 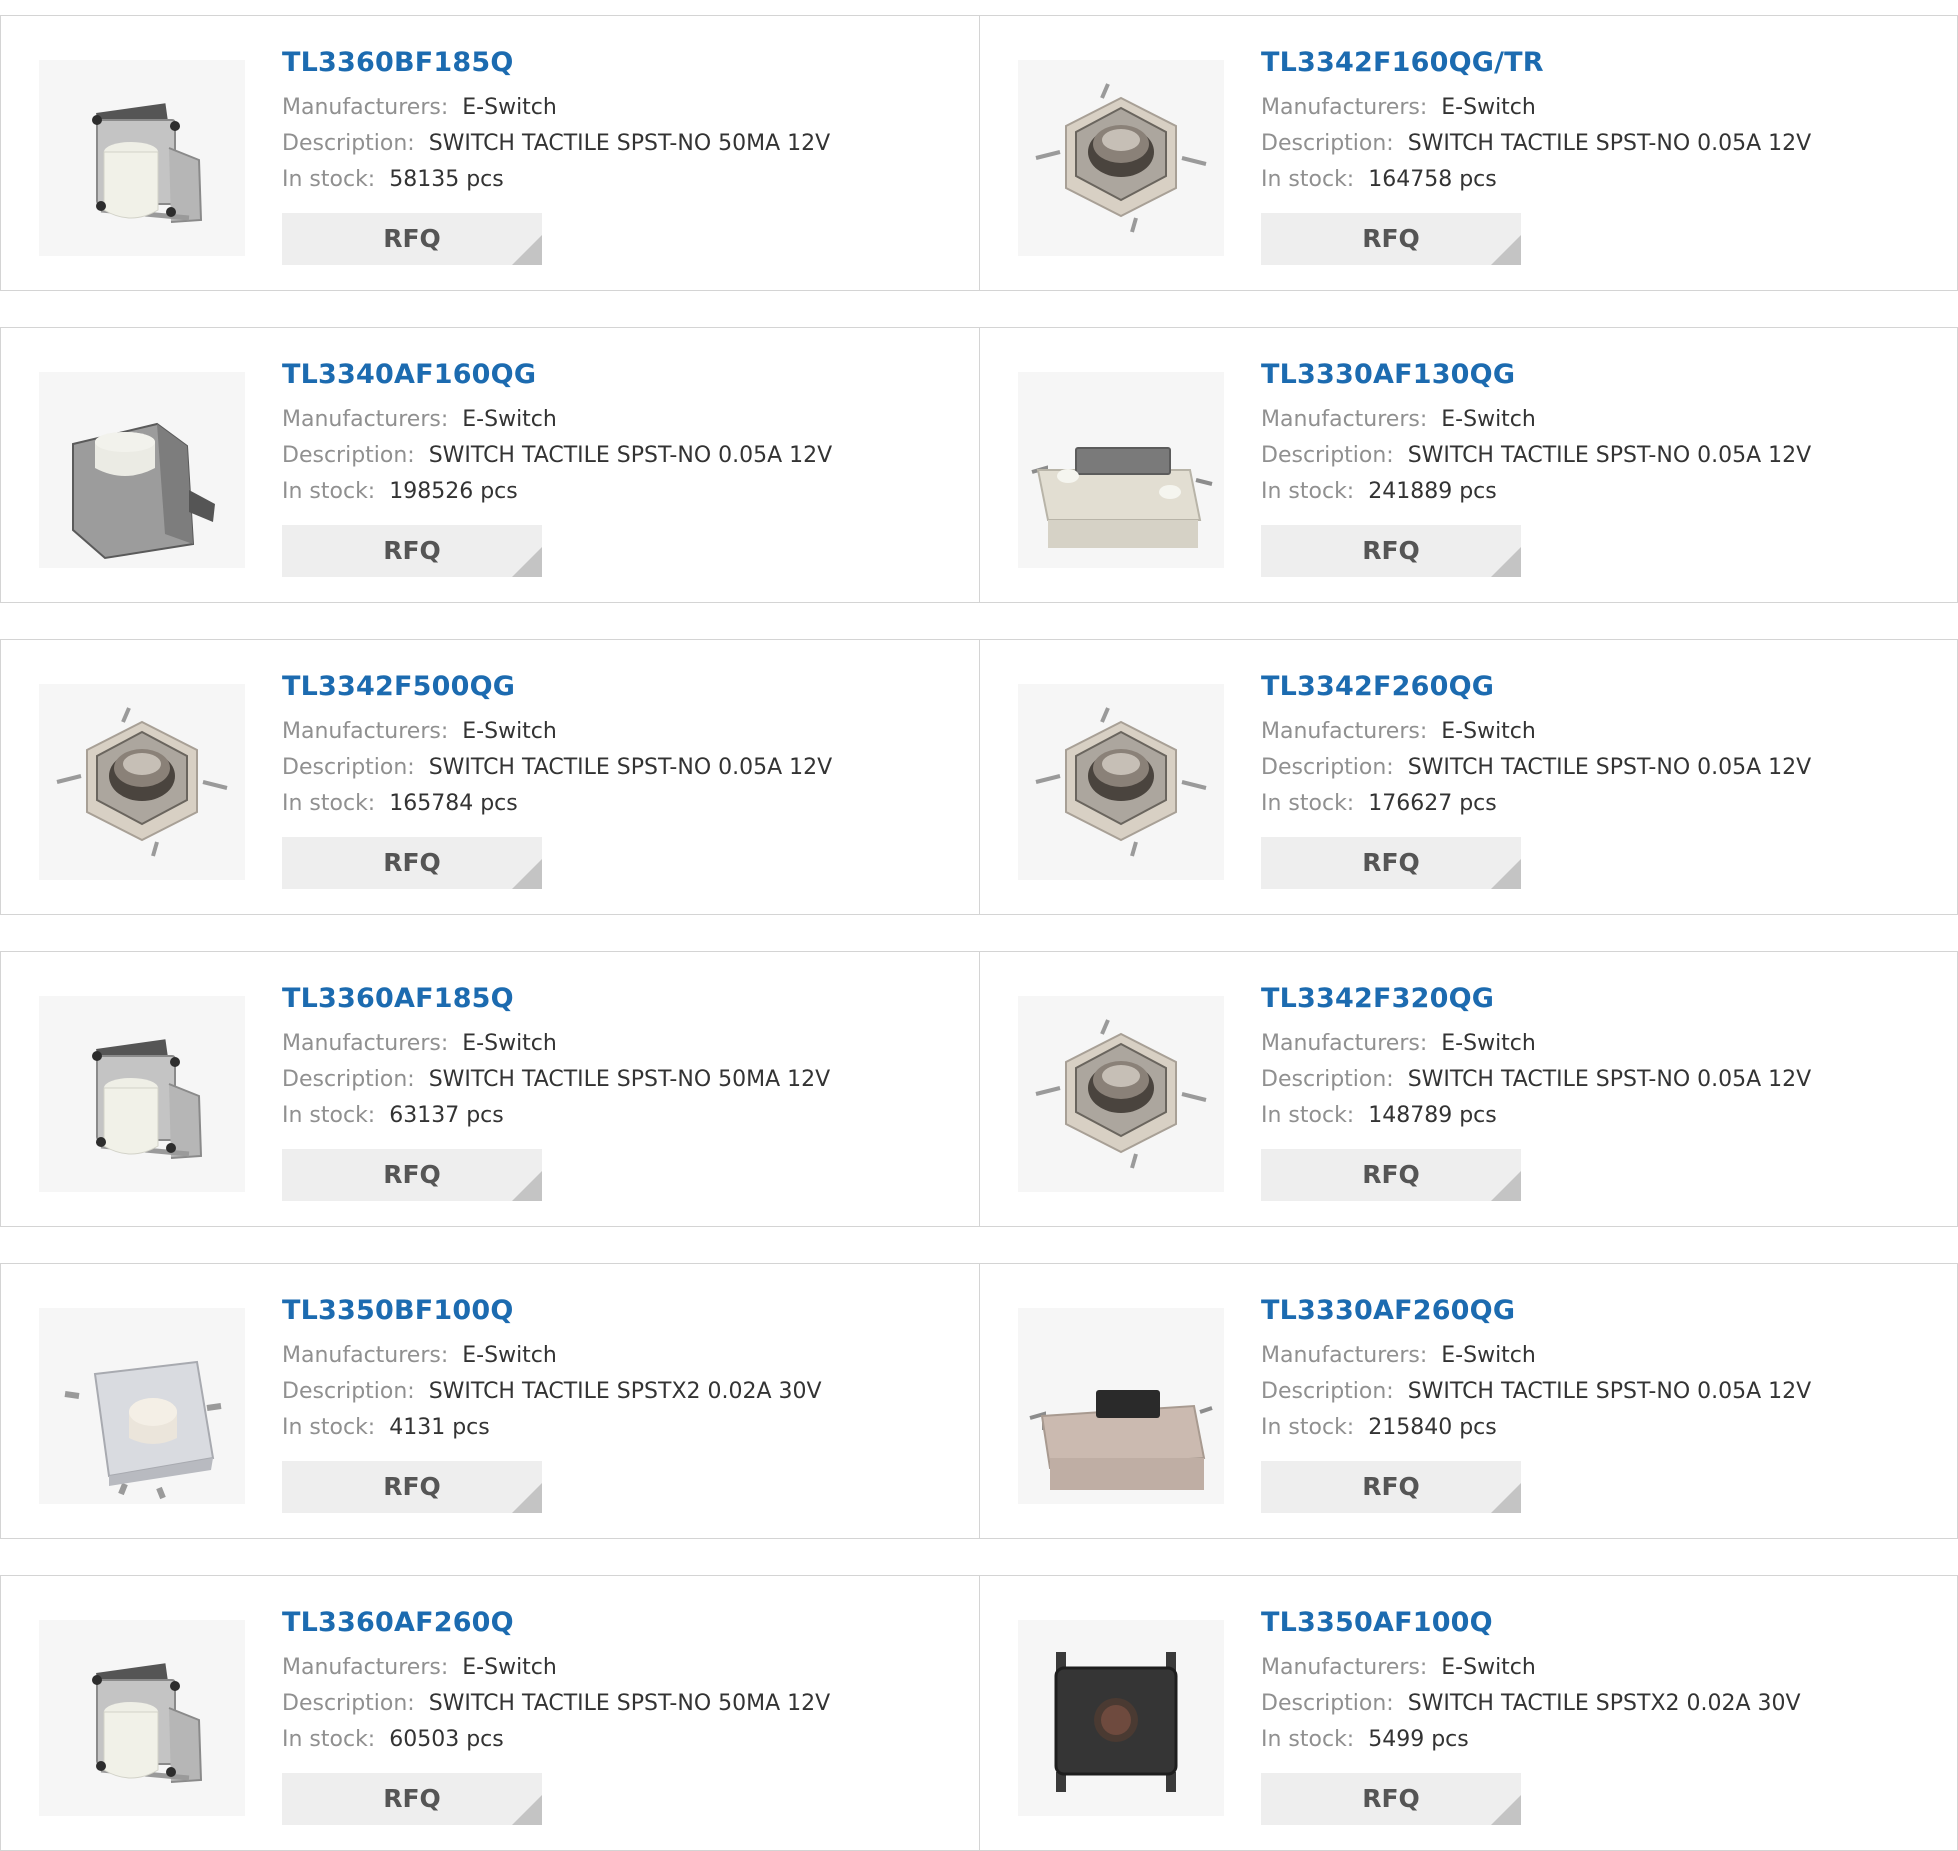 What do you see at coordinates (556, 999) in the screenshot?
I see `product-name-link: TL3360AF185Q` at bounding box center [556, 999].